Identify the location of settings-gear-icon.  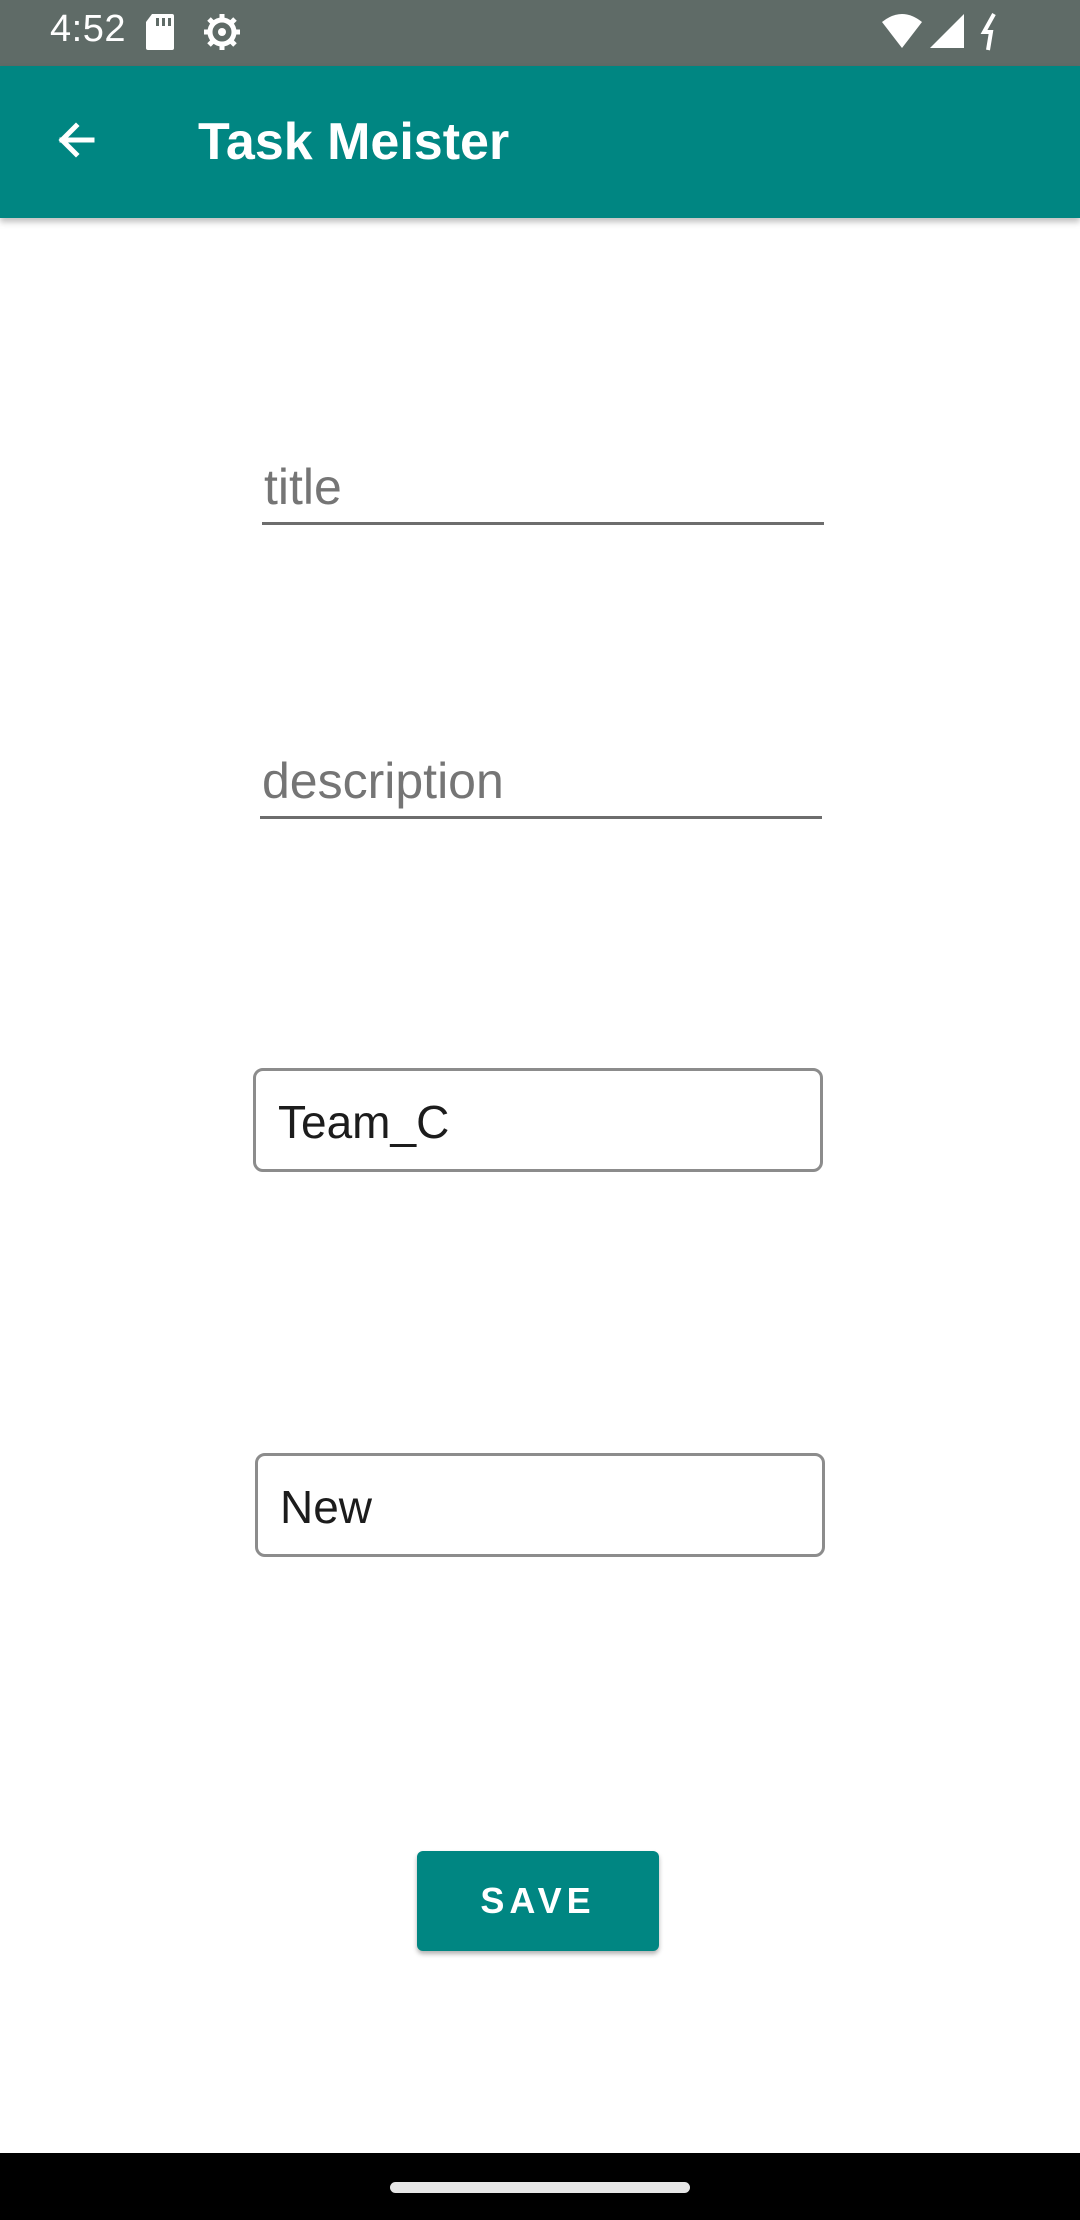
(222, 34).